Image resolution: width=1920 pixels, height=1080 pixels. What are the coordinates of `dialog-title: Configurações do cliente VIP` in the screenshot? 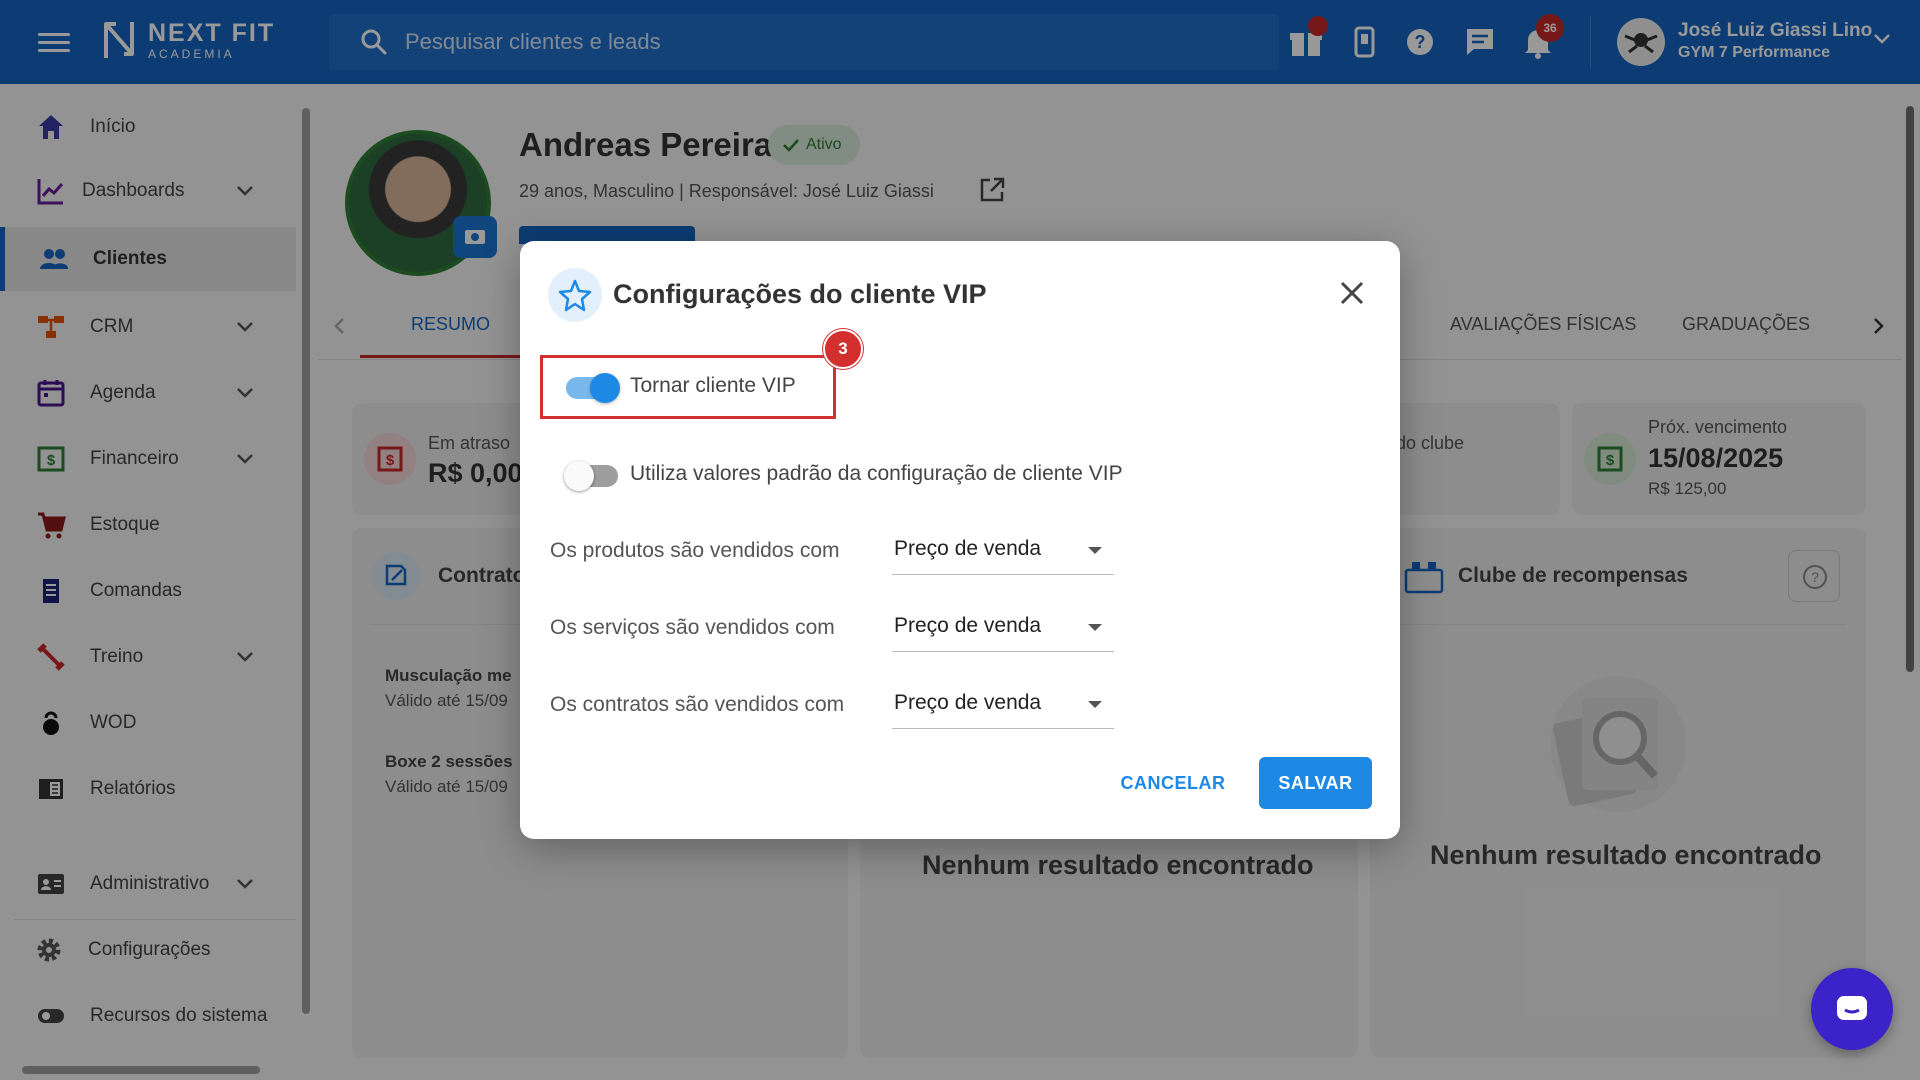 It's located at (800, 294).